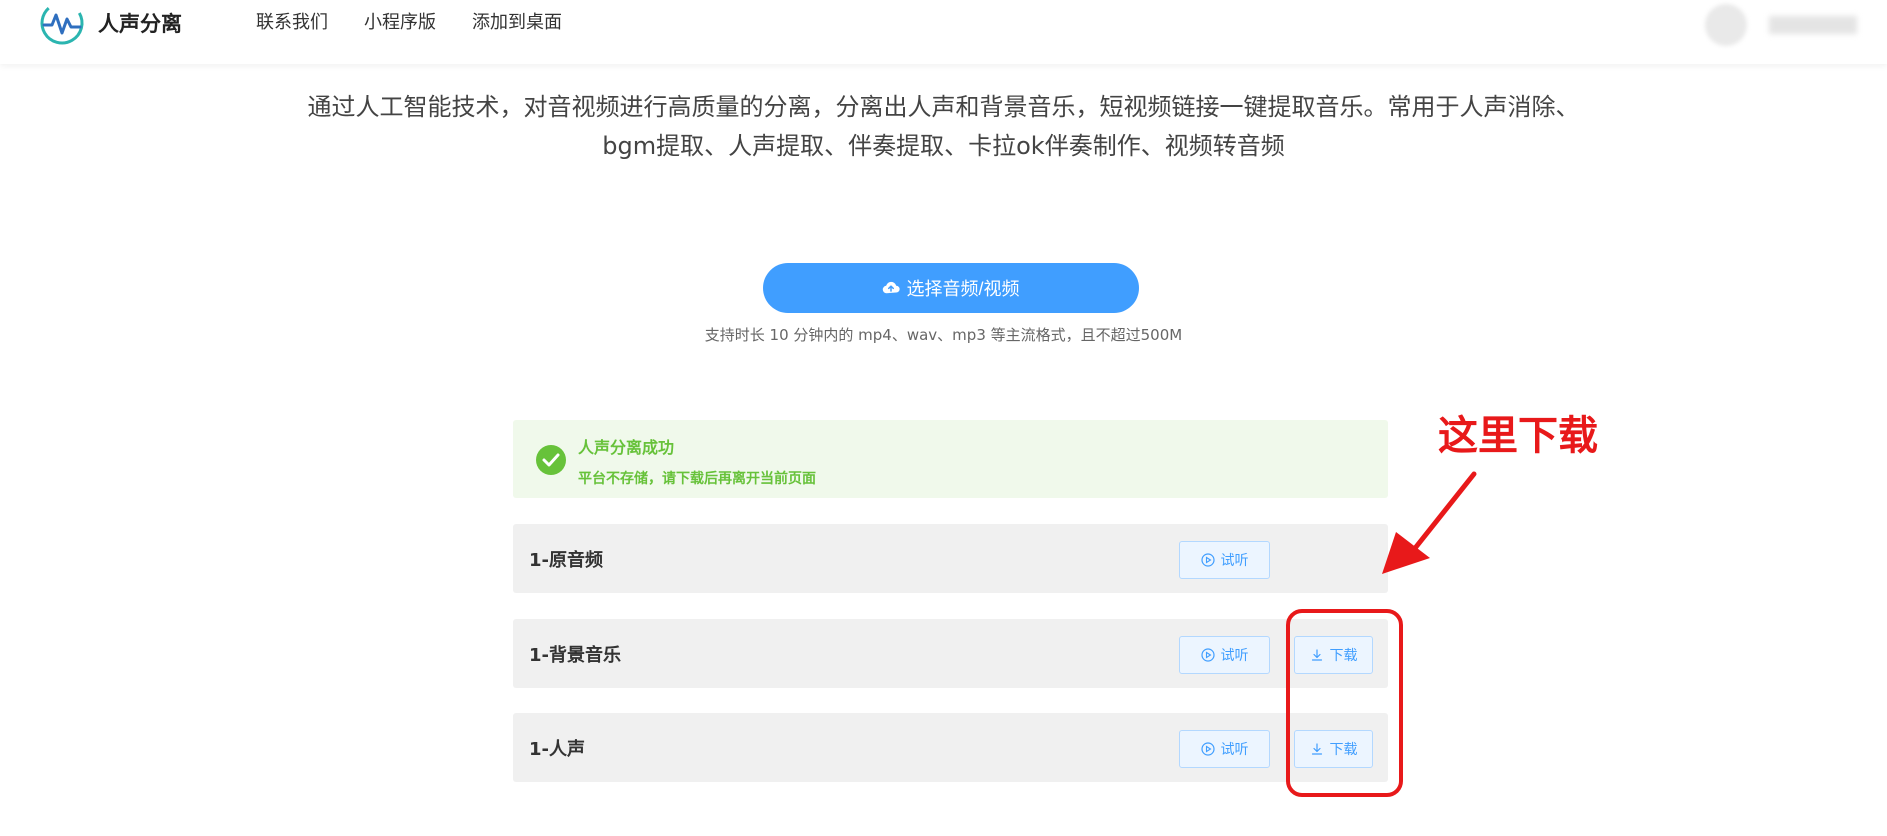 The height and width of the screenshot is (836, 1887). What do you see at coordinates (1785, 25) in the screenshot?
I see `user-avatar-blurred` at bounding box center [1785, 25].